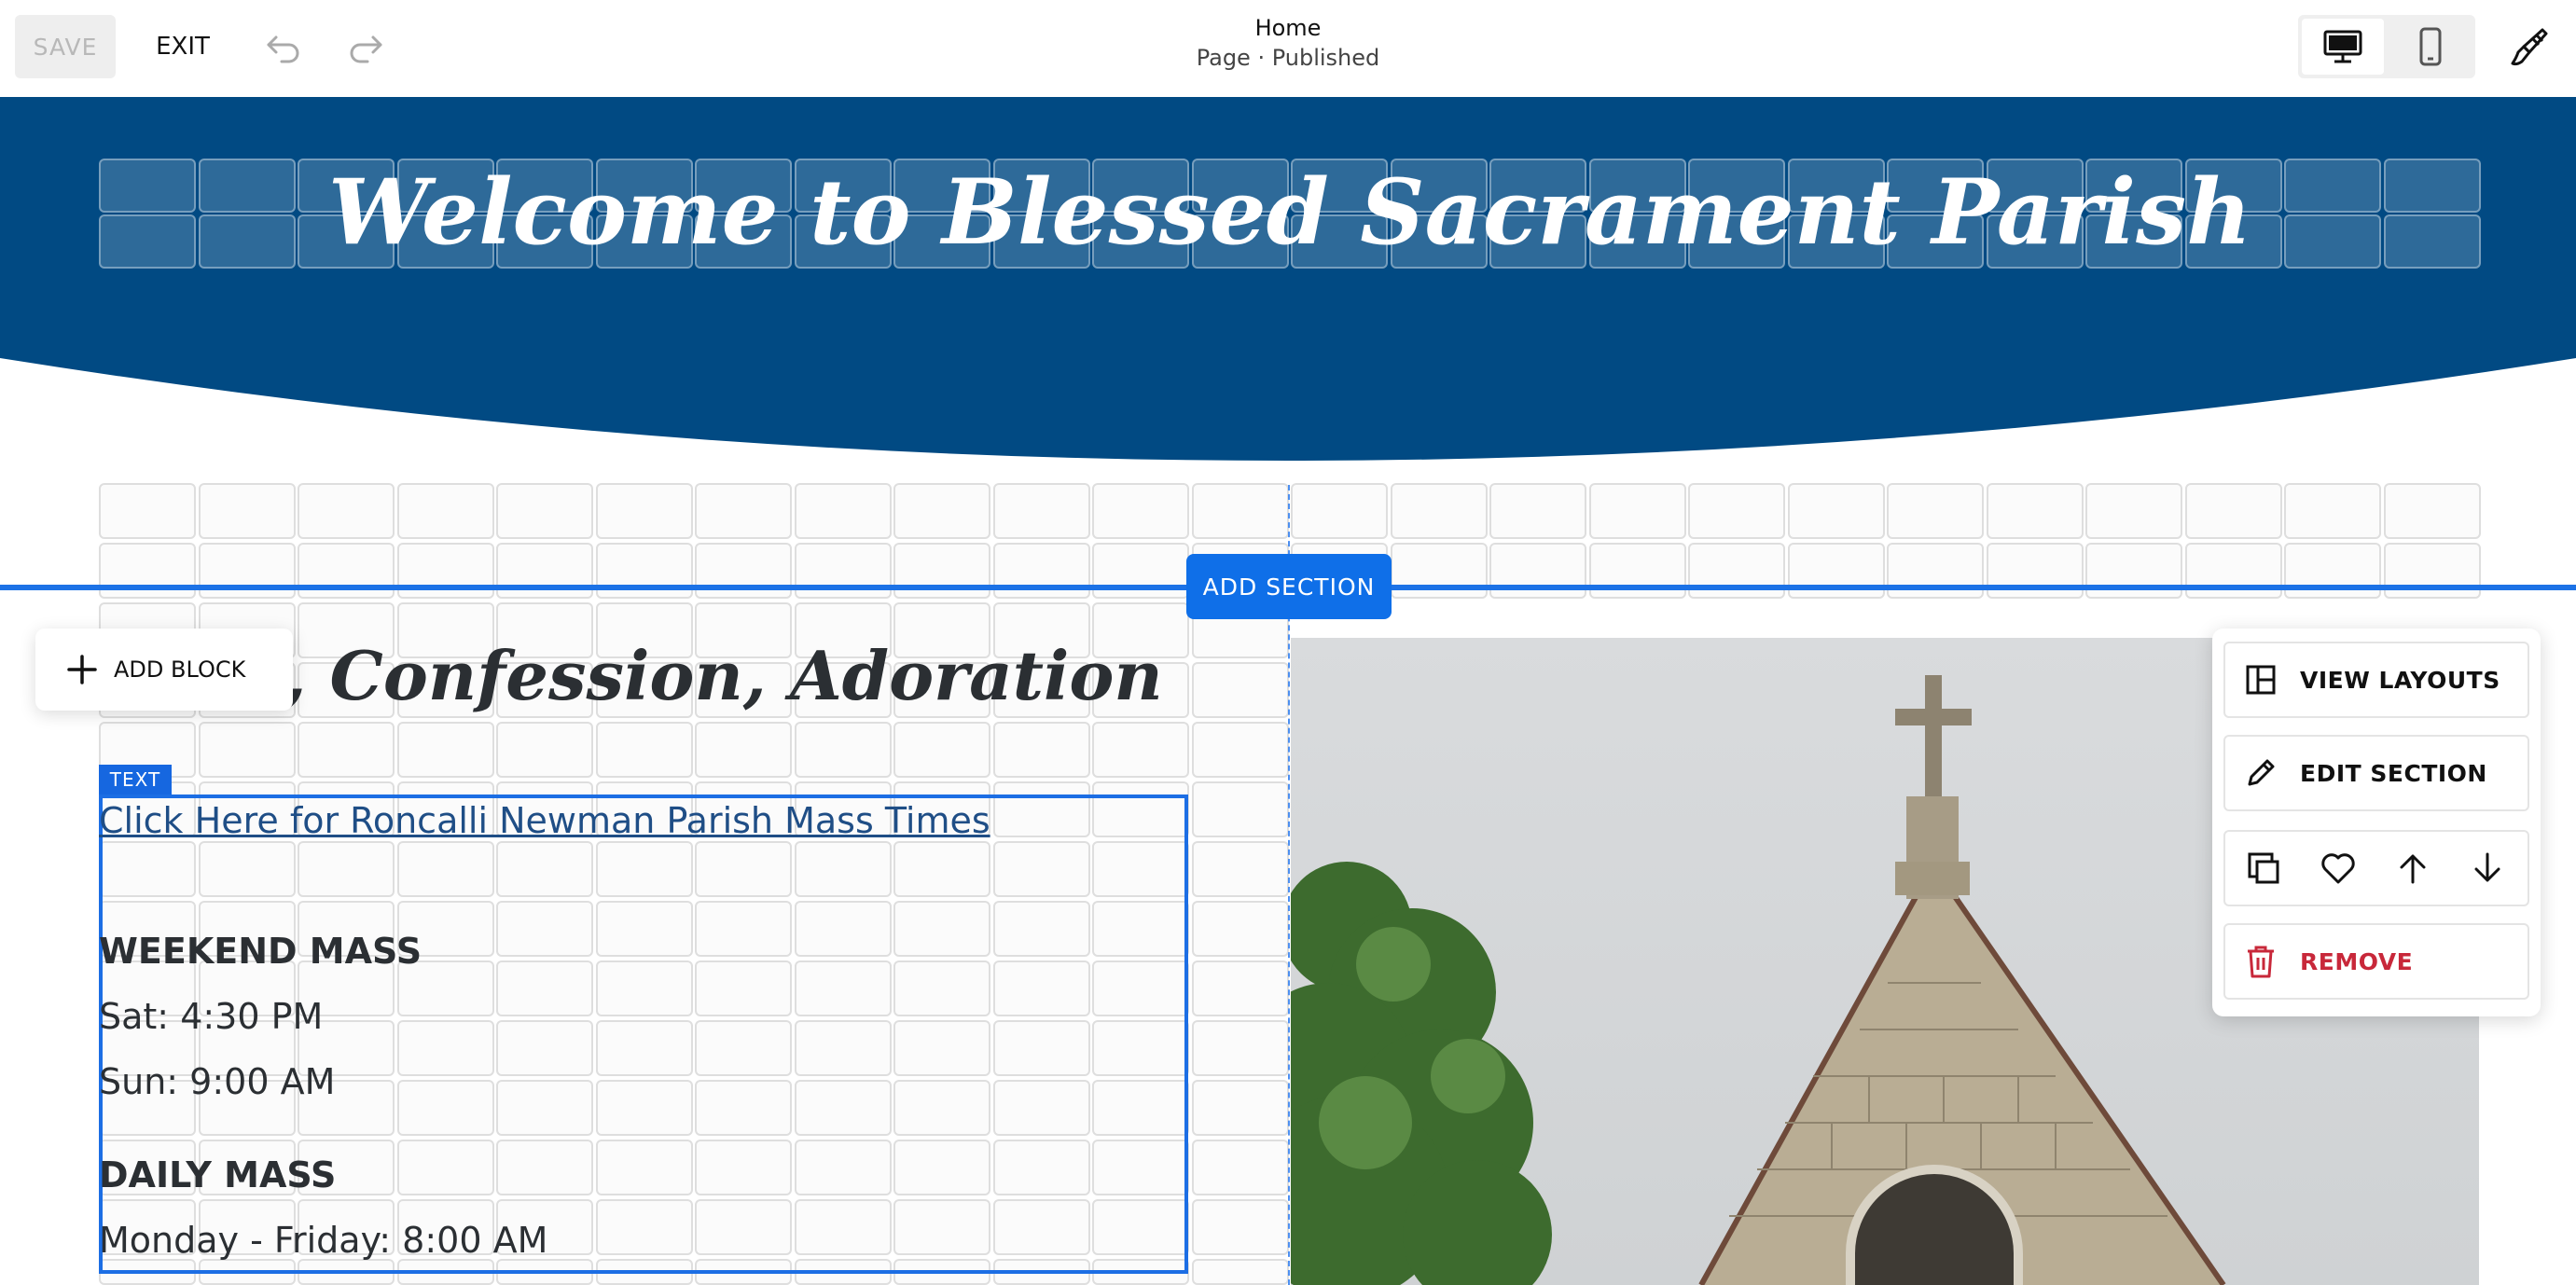  What do you see at coordinates (260, 951) in the screenshot?
I see `weekend-mass-heading: WEEKEND MASS` at bounding box center [260, 951].